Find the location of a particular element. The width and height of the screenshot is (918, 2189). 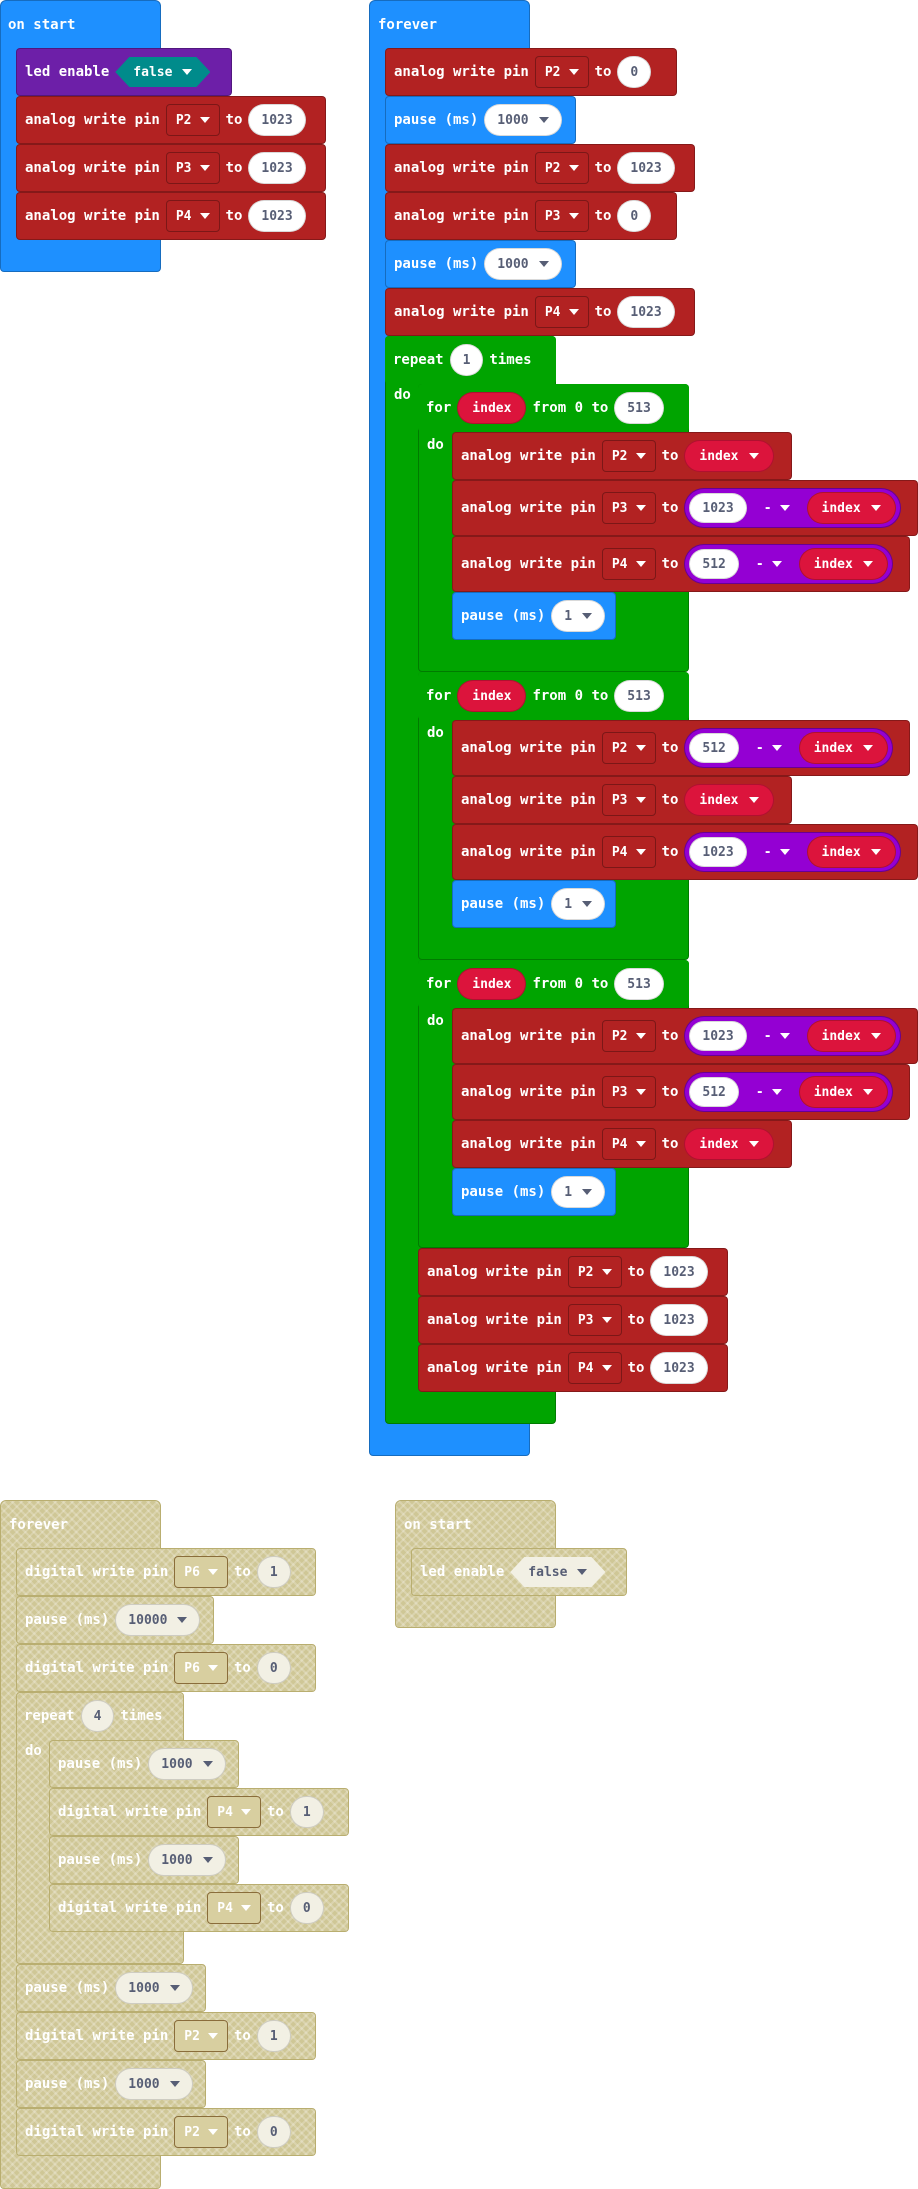

analog-write-block: analog write pin P2 to index is located at coordinates (622, 456).